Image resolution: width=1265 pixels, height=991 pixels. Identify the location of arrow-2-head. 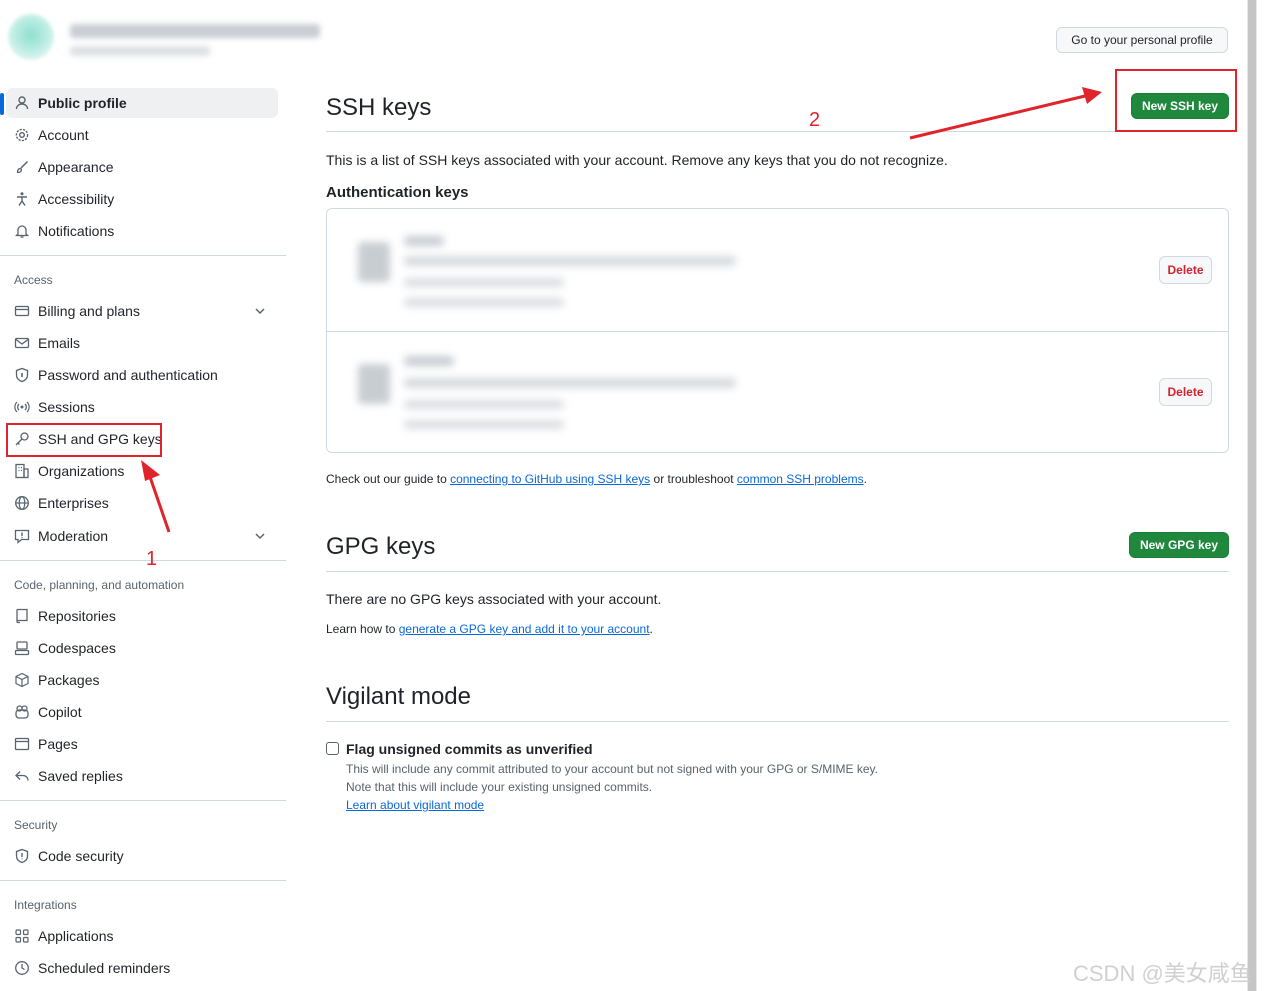
(1092, 95).